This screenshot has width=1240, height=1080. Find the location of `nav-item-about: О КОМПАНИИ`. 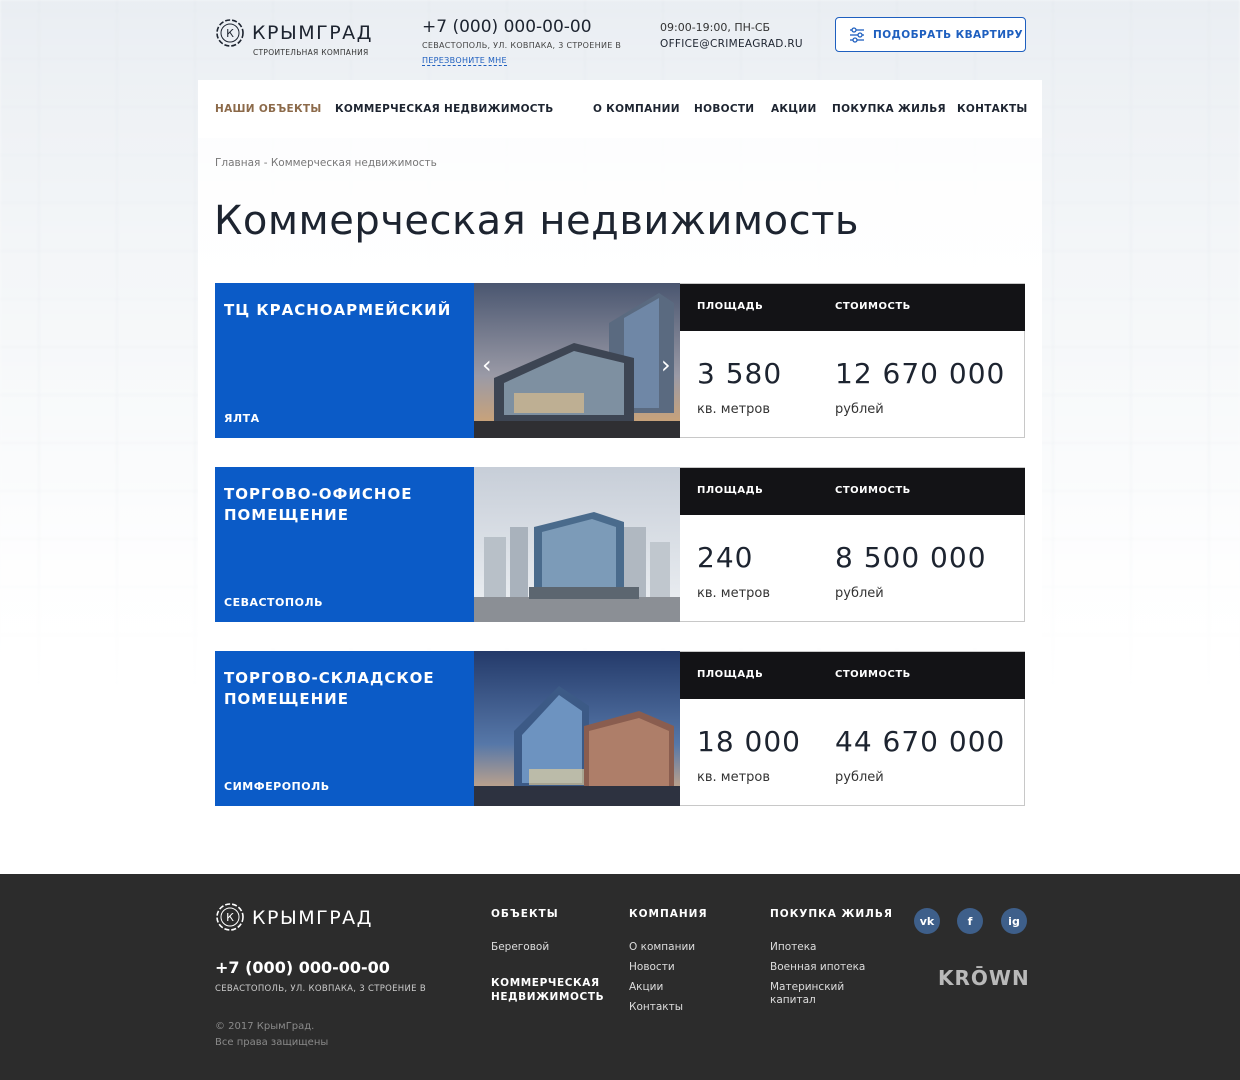

nav-item-about: О КОМПАНИИ is located at coordinates (636, 109).